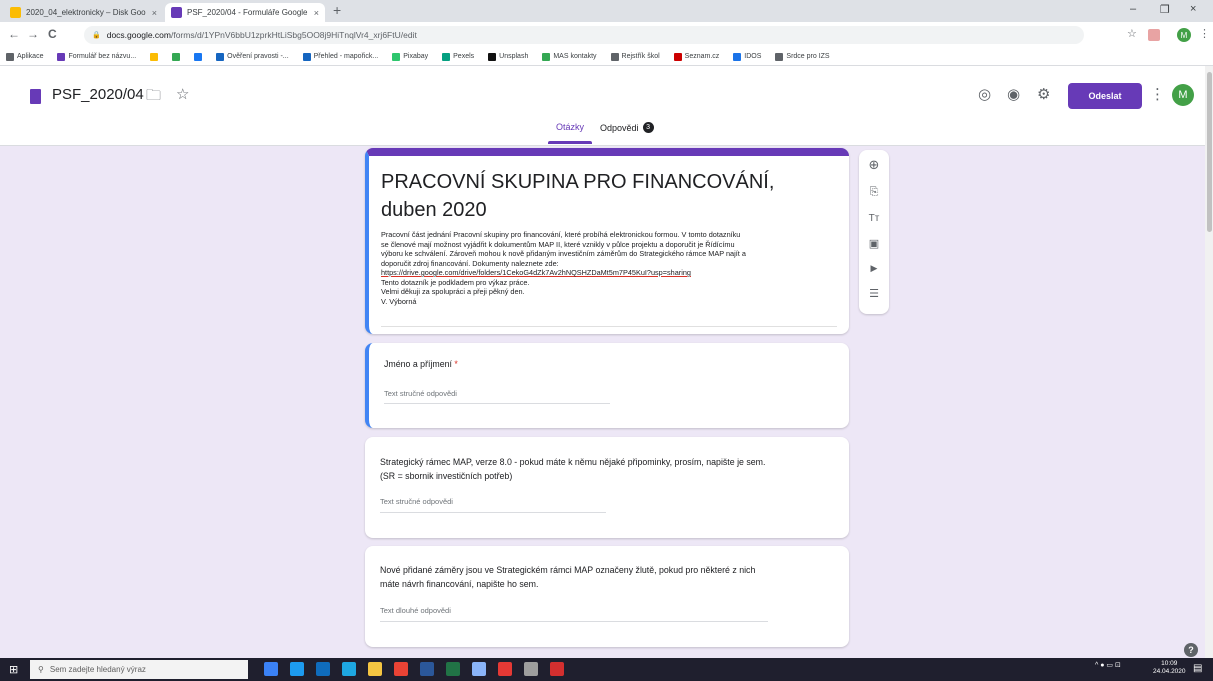  Describe the element at coordinates (874, 293) in the screenshot. I see `add-section-icon: ☰` at that location.